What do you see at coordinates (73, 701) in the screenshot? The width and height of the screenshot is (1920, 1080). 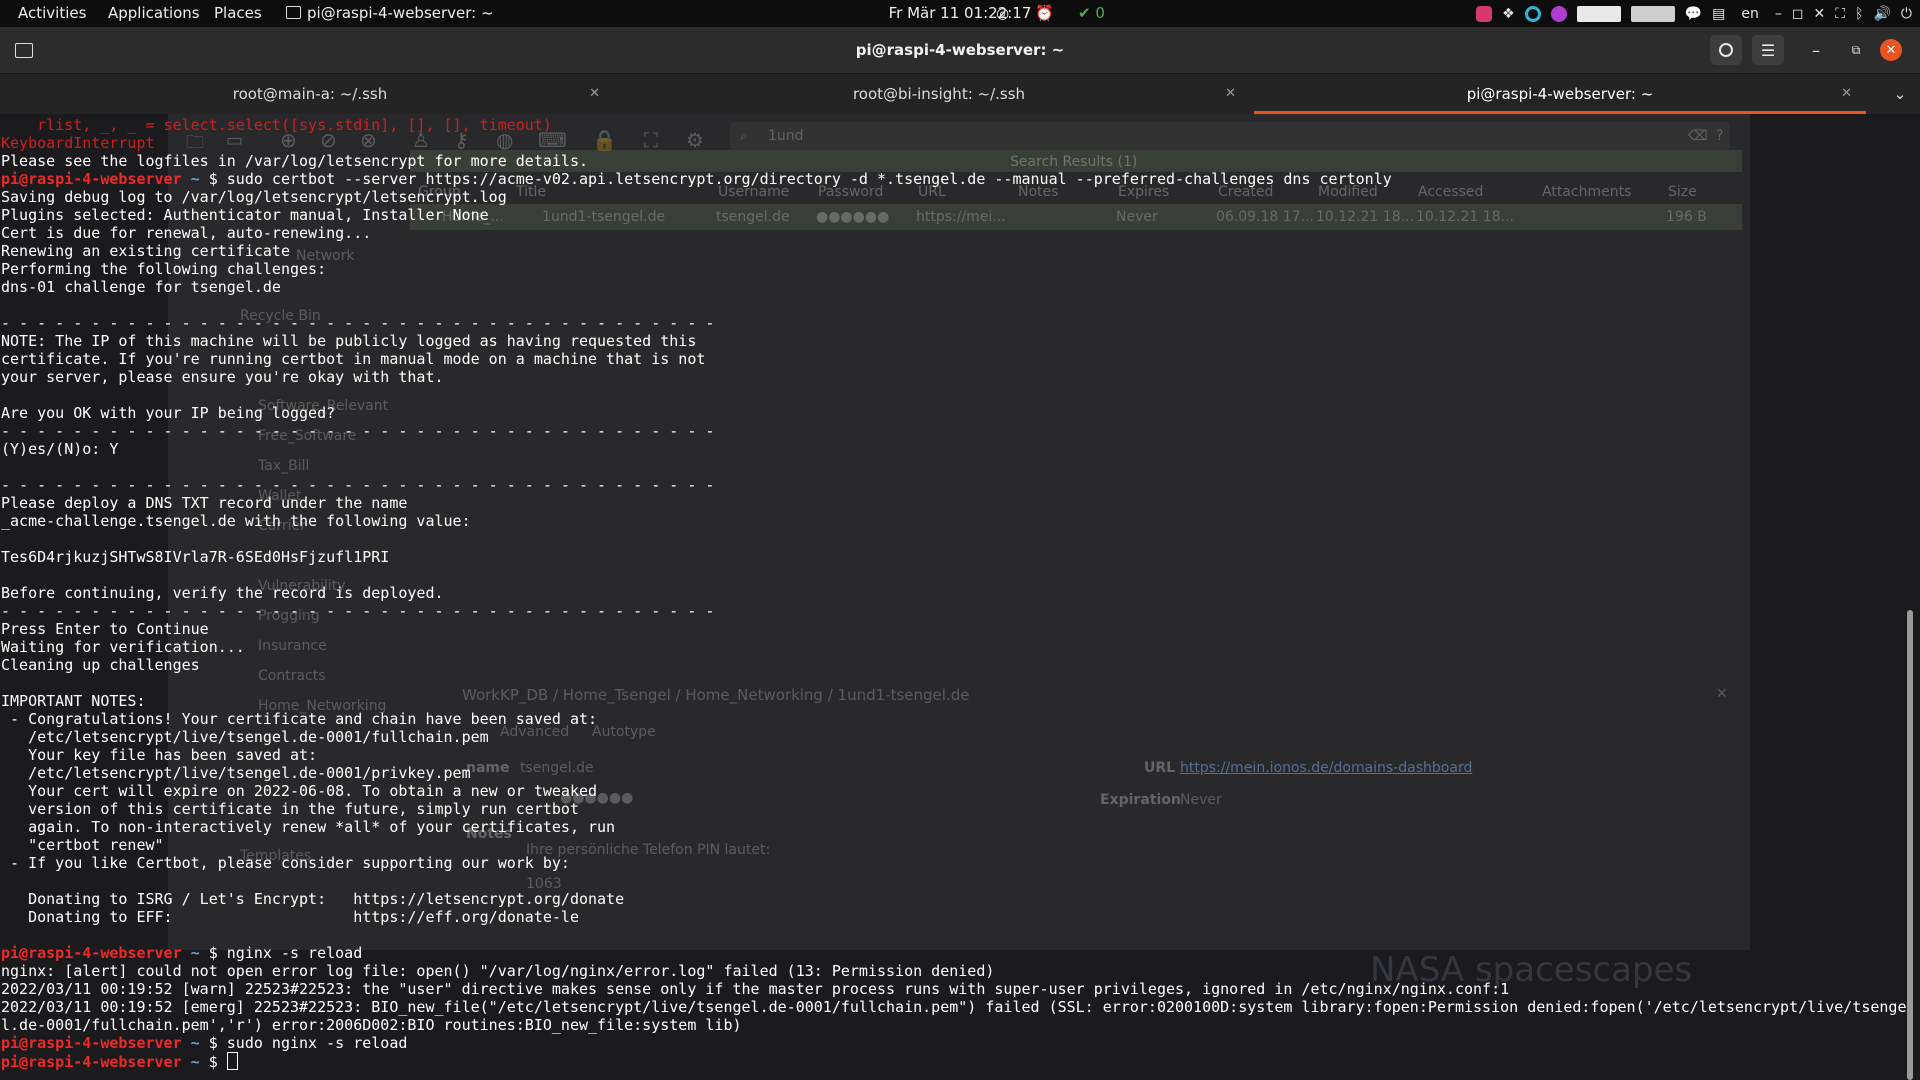 I see `terminal-line: IMPORTANT NOTES:` at bounding box center [73, 701].